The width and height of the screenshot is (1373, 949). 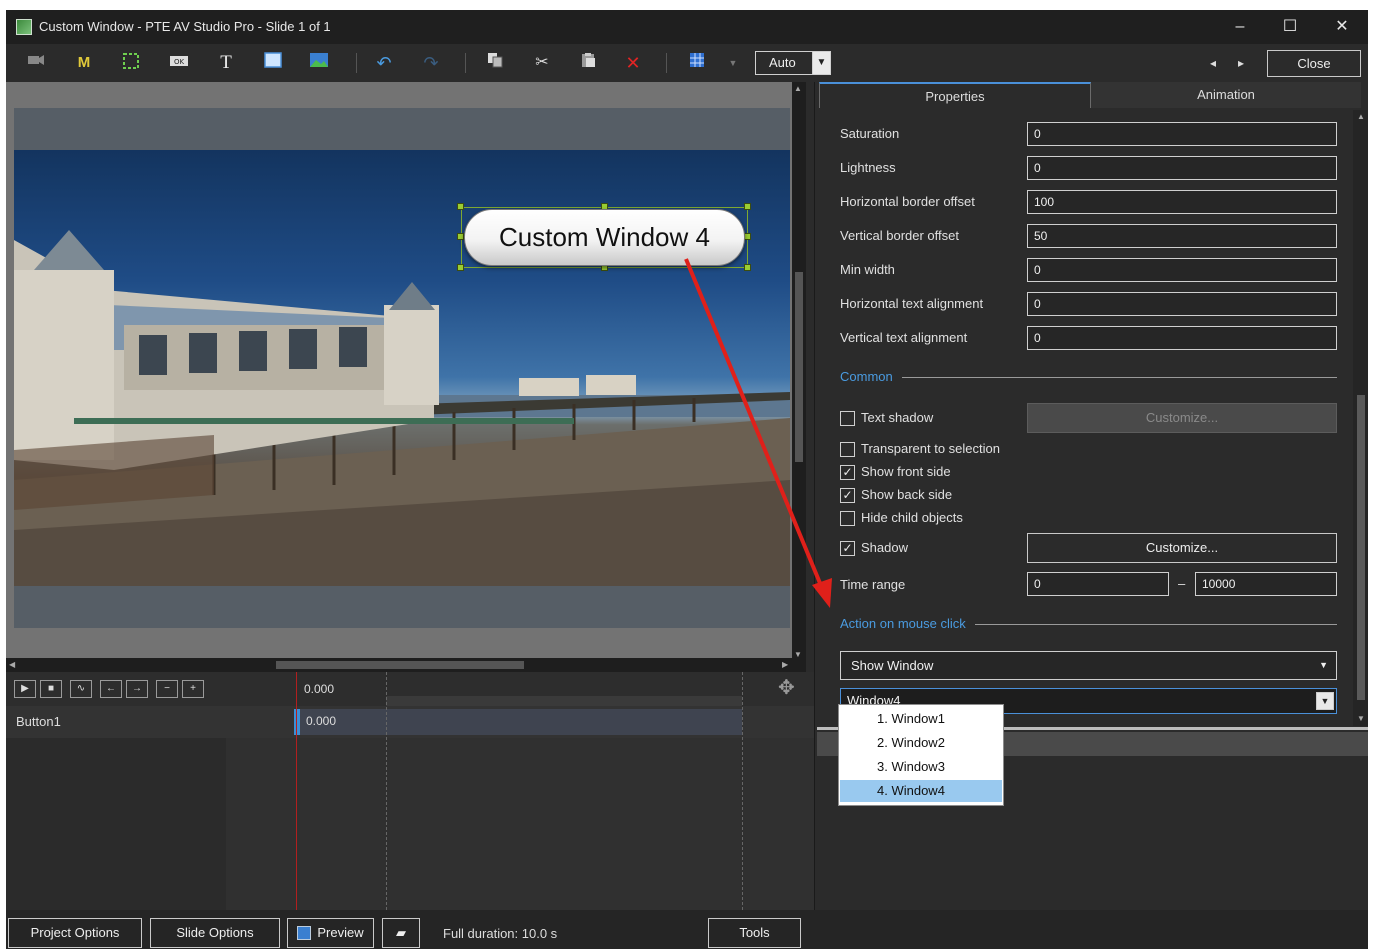 I want to click on dropdown-item-window4: 4. Window4, so click(x=921, y=791).